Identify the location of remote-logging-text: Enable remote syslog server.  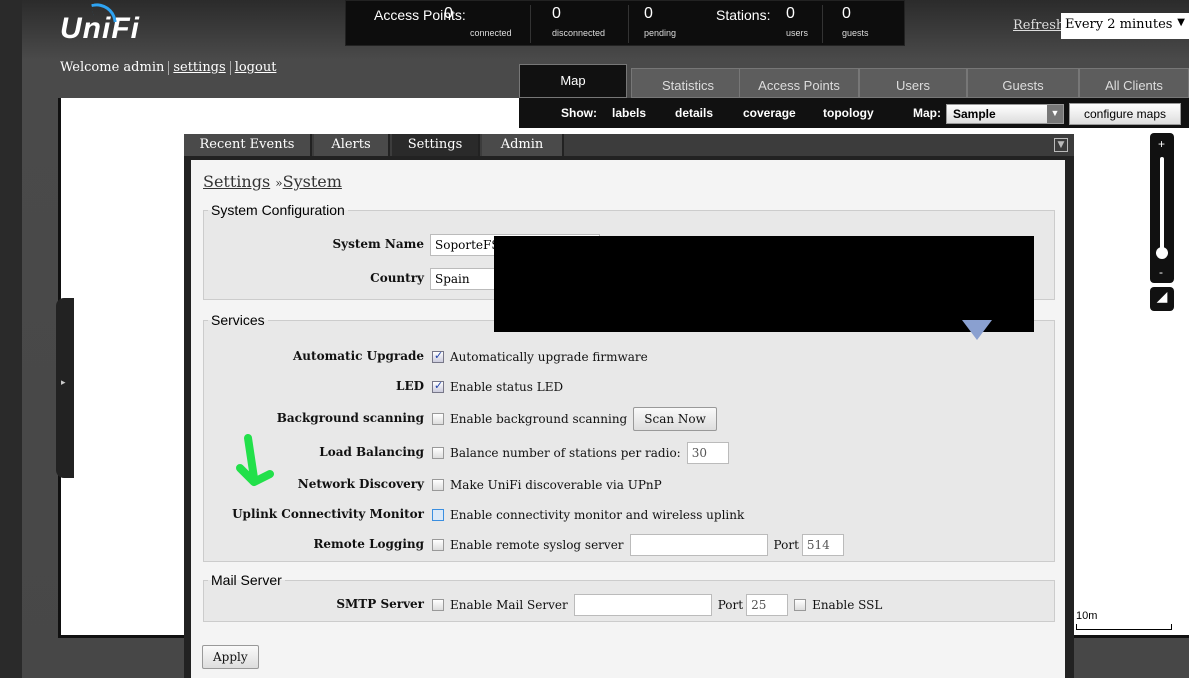
(537, 545).